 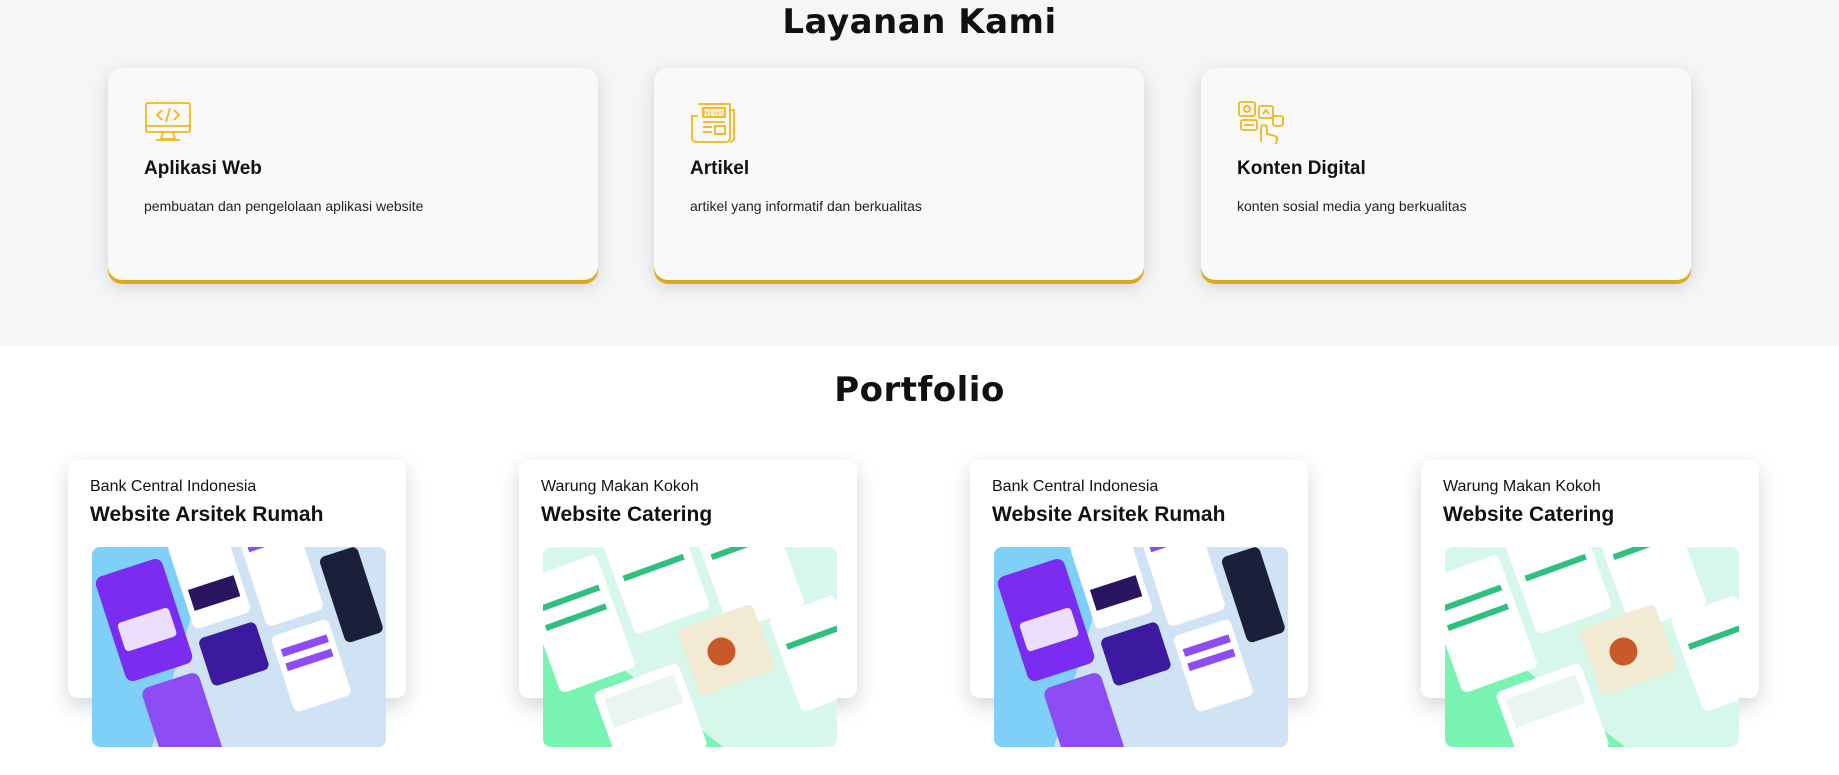 What do you see at coordinates (1261, 123) in the screenshot?
I see `social-content-icon` at bounding box center [1261, 123].